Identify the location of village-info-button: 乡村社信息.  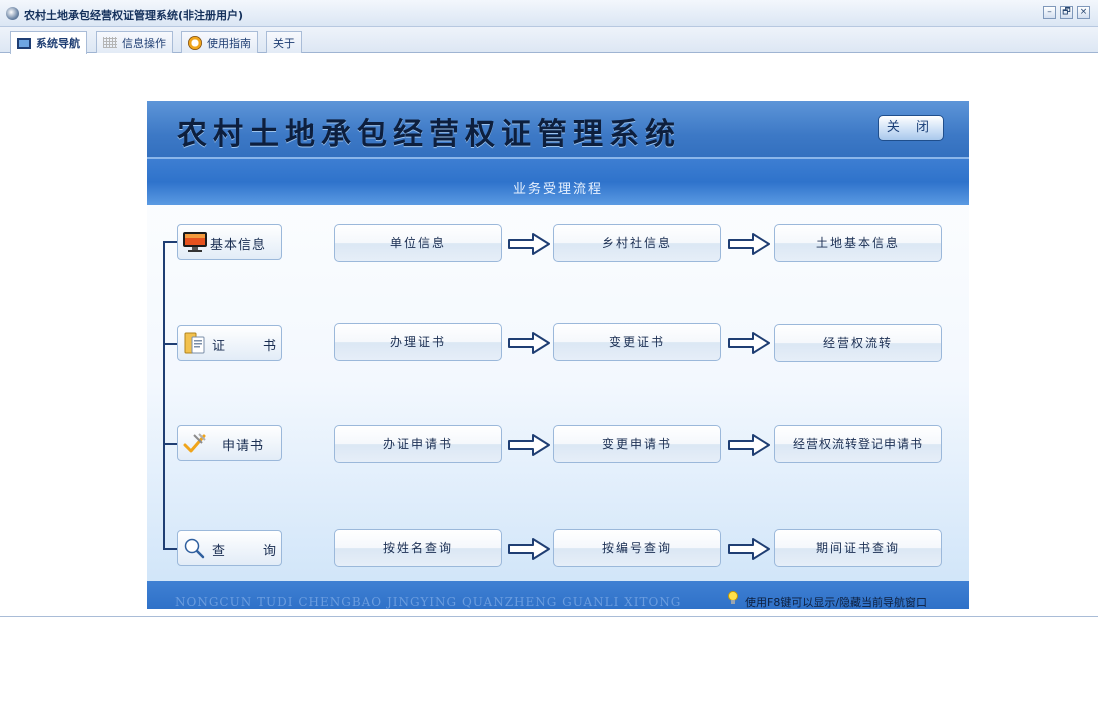
(637, 243).